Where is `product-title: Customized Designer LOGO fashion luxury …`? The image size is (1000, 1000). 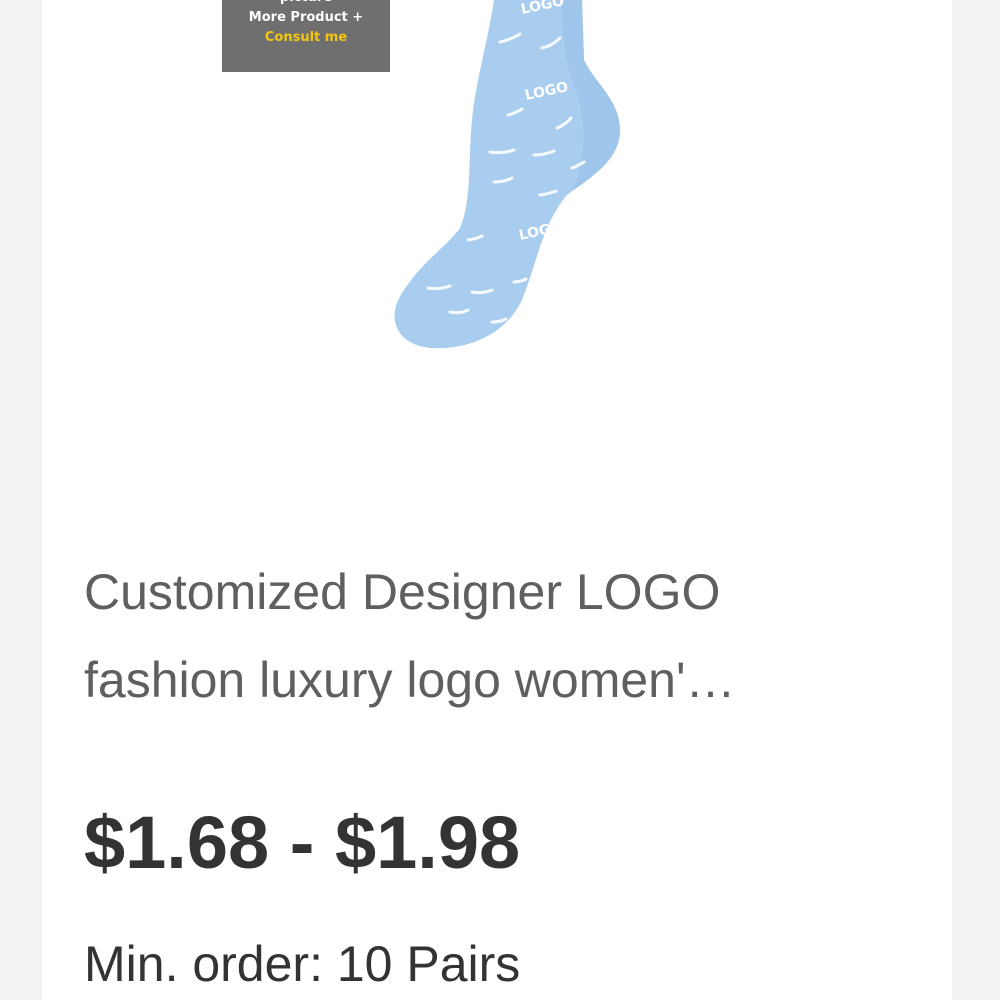 product-title: Customized Designer LOGO fashion luxury … is located at coordinates (499, 636).